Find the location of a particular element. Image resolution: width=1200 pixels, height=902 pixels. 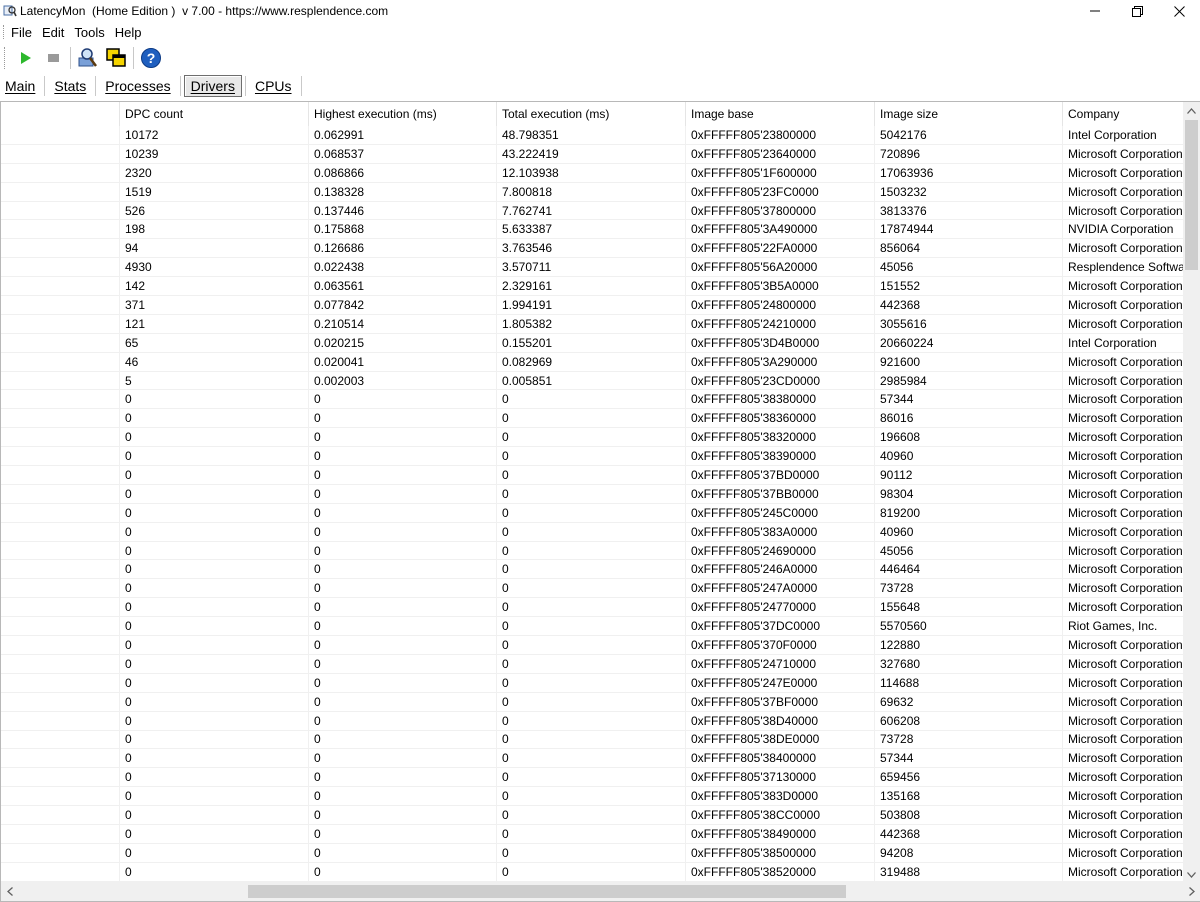

start-button is located at coordinates (25, 58).